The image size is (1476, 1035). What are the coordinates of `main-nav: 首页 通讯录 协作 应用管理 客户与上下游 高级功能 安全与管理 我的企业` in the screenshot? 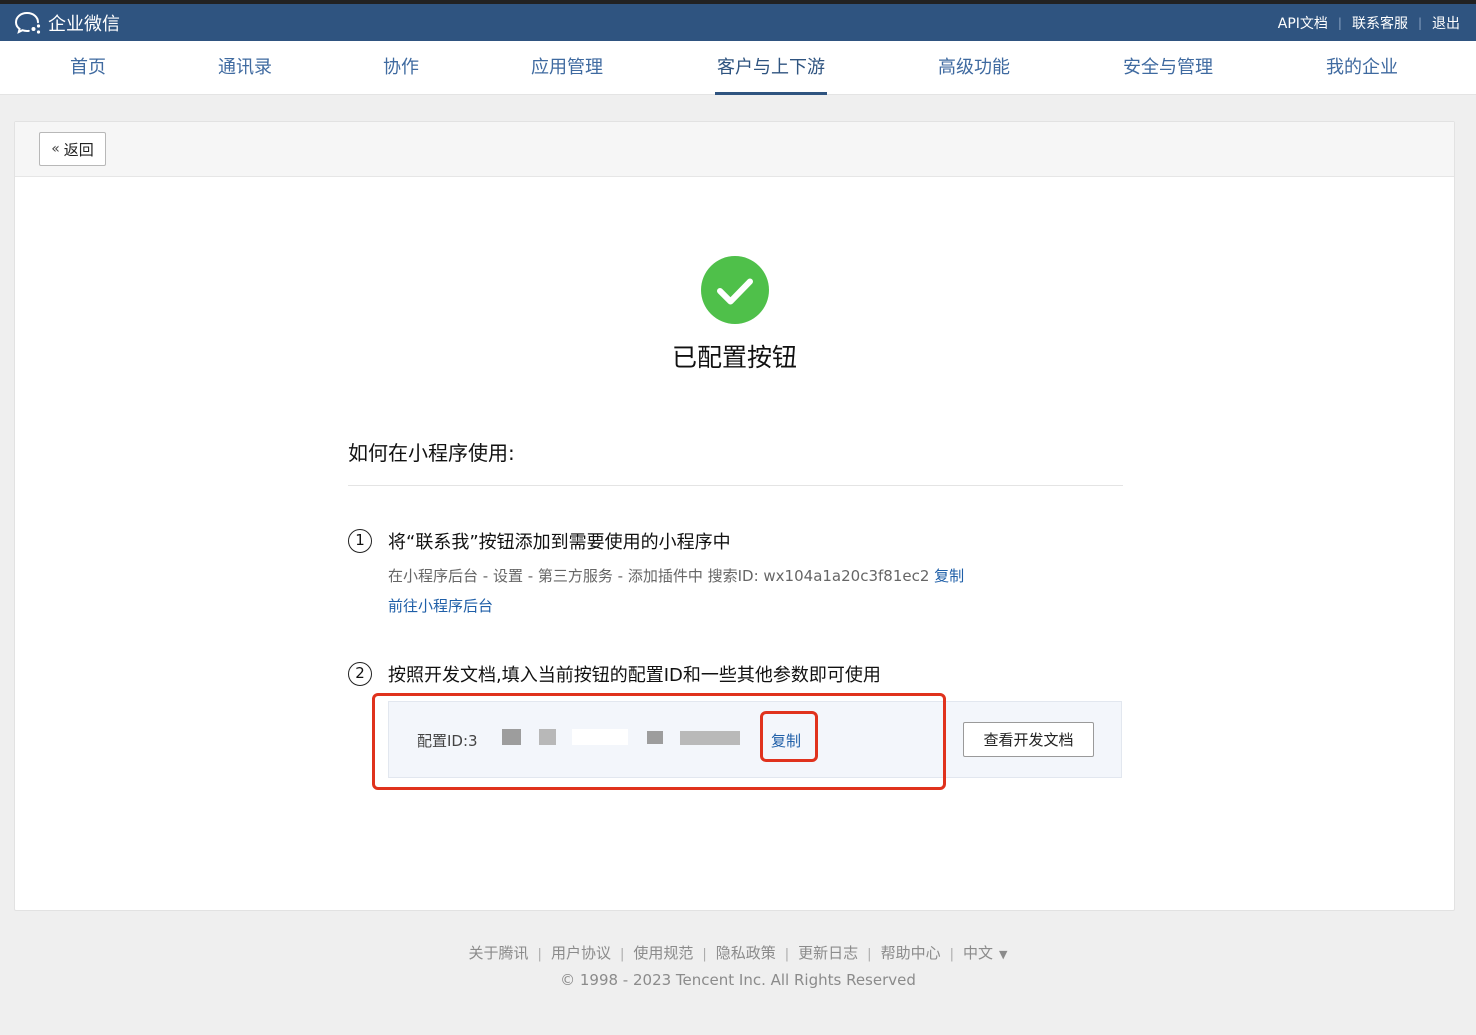 It's located at (738, 68).